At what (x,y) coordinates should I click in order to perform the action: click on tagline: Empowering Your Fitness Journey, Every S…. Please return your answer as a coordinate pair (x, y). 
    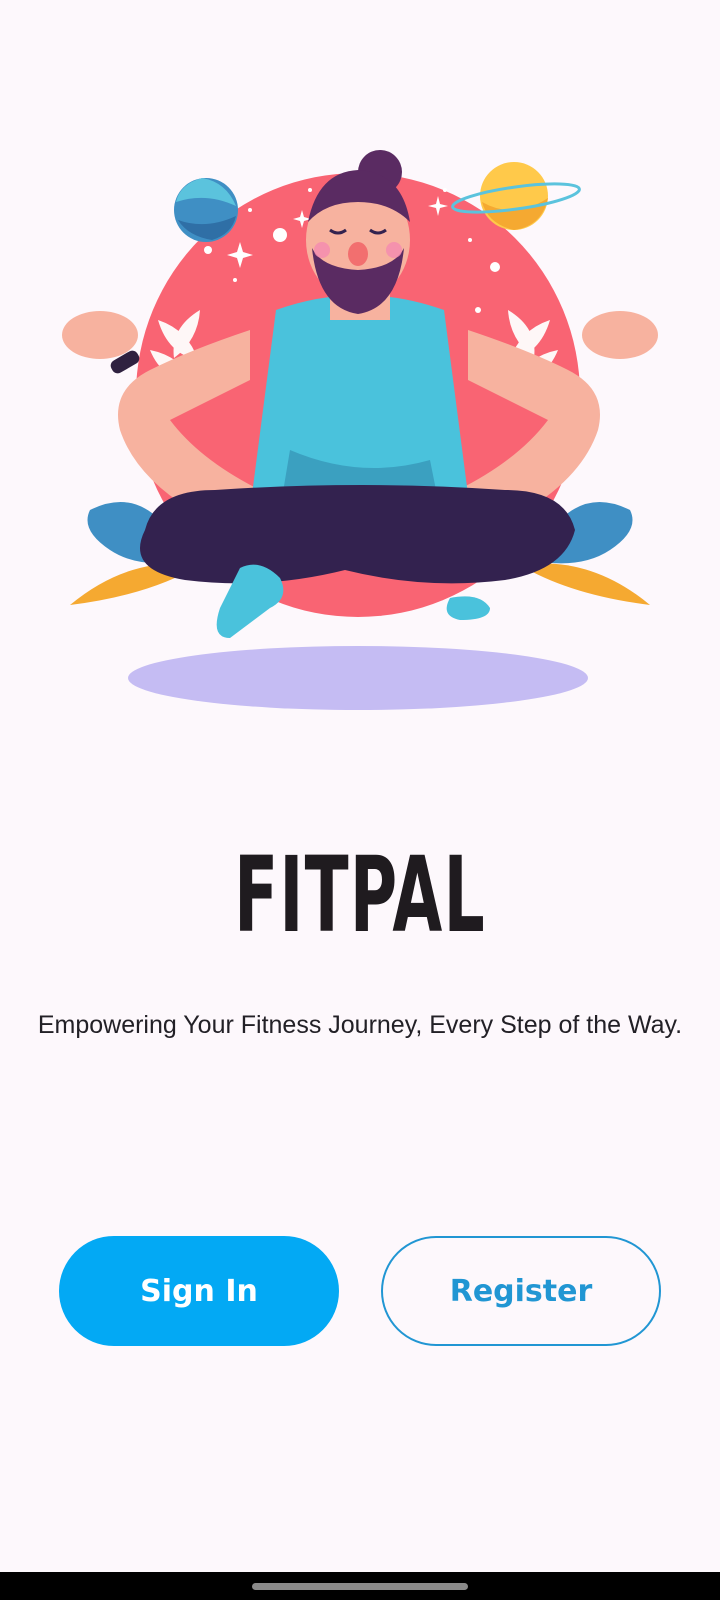
    Looking at the image, I should click on (360, 1025).